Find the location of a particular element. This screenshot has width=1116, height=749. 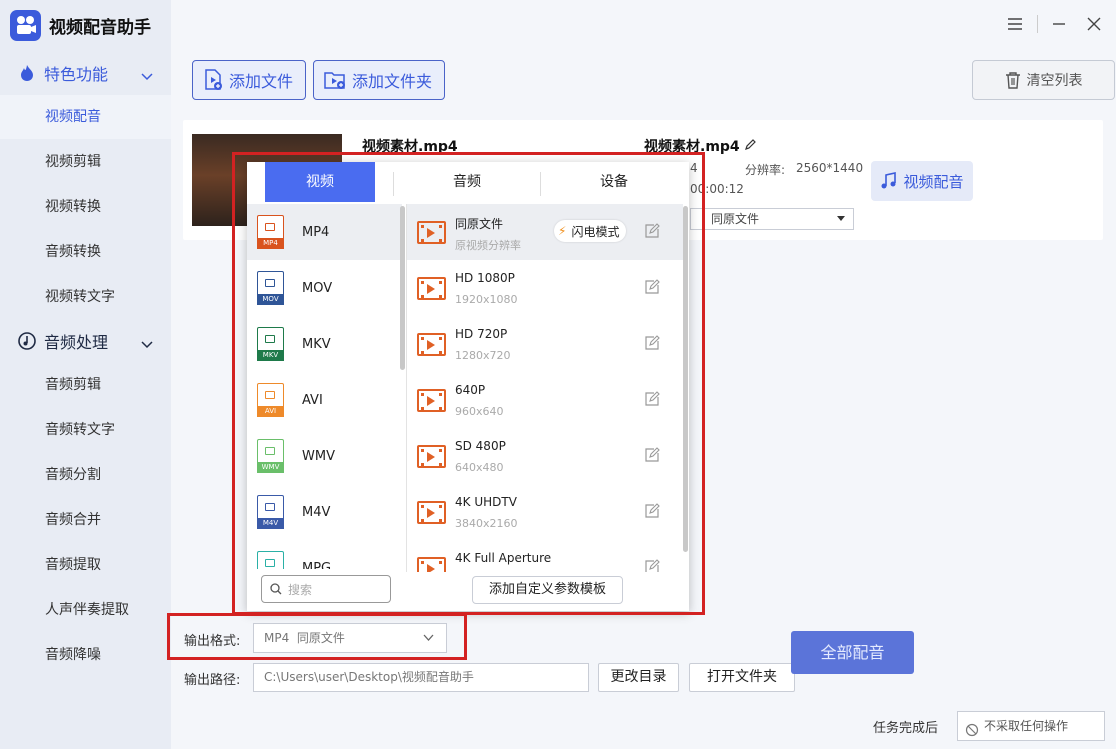

resolution-name: HD 1080P is located at coordinates (485, 278).